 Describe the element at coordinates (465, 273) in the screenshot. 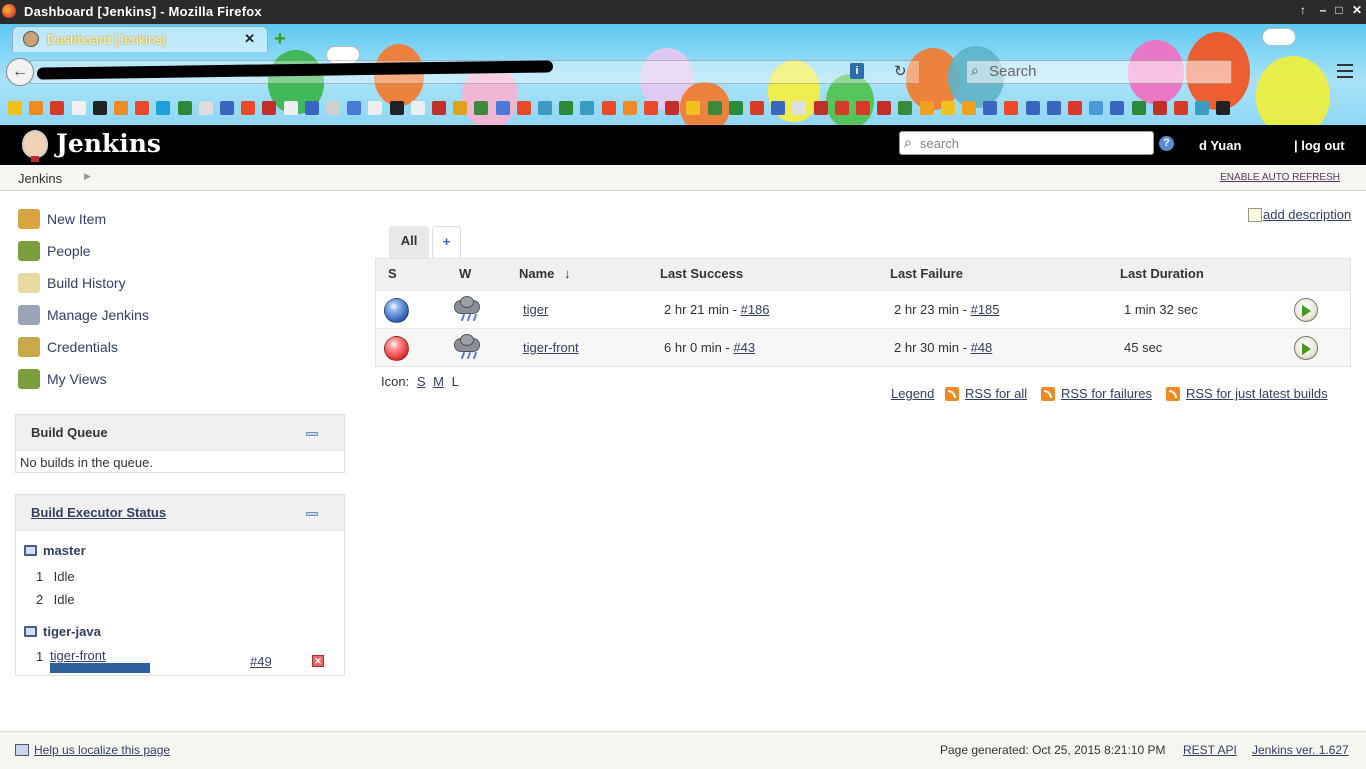

I see `col-weather: W` at that location.